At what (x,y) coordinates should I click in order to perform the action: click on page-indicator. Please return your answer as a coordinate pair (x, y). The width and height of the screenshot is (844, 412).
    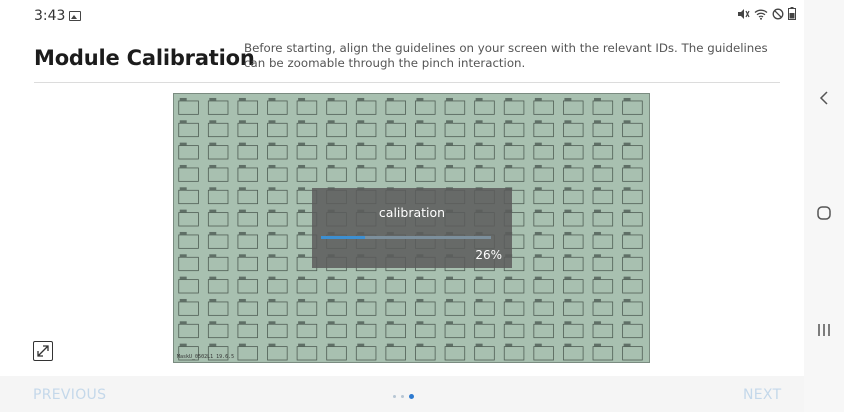
    Looking at the image, I should click on (403, 396).